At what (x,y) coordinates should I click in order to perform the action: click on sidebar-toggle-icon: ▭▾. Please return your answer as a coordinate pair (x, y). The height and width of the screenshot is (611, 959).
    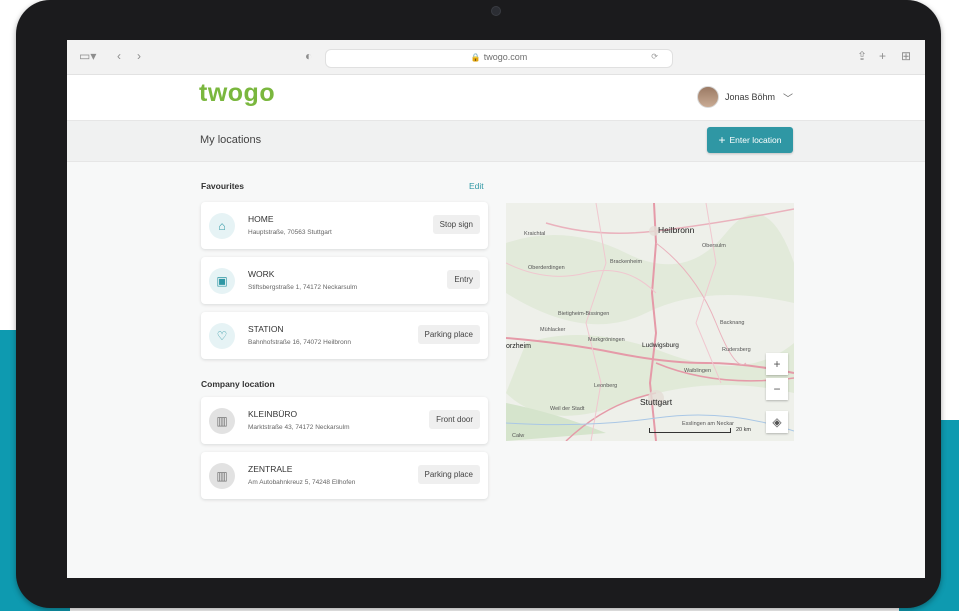
    Looking at the image, I should click on (87, 56).